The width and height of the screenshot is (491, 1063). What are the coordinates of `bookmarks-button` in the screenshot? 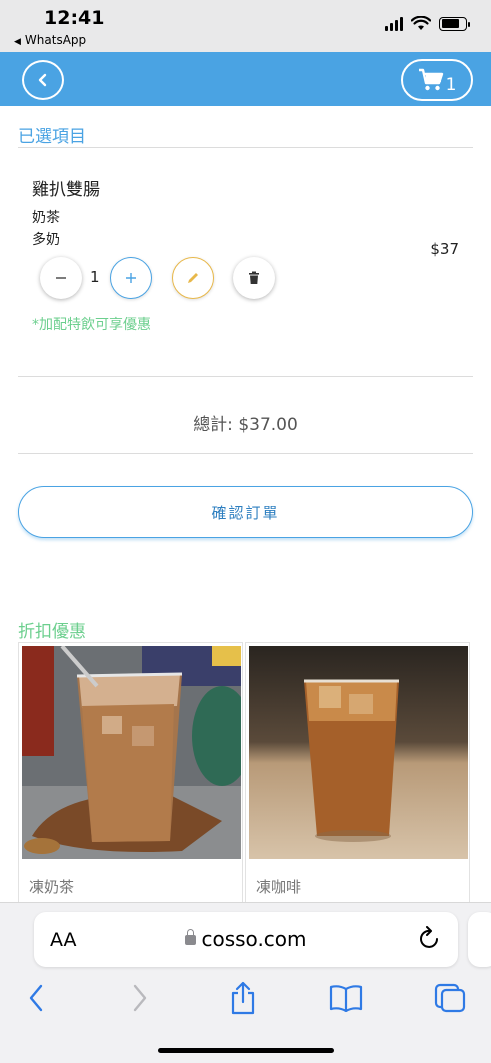 It's located at (346, 998).